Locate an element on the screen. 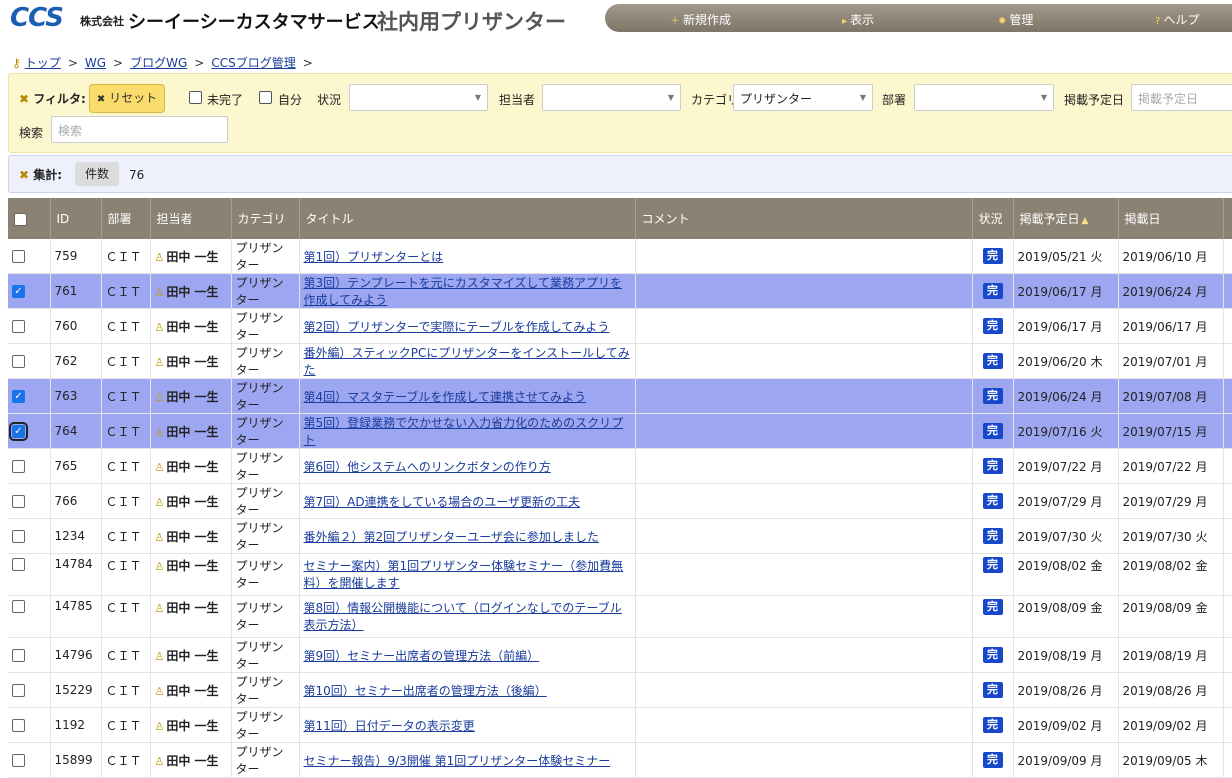 This screenshot has height=778, width=1232. cell-overflow is located at coordinates (1227, 536).